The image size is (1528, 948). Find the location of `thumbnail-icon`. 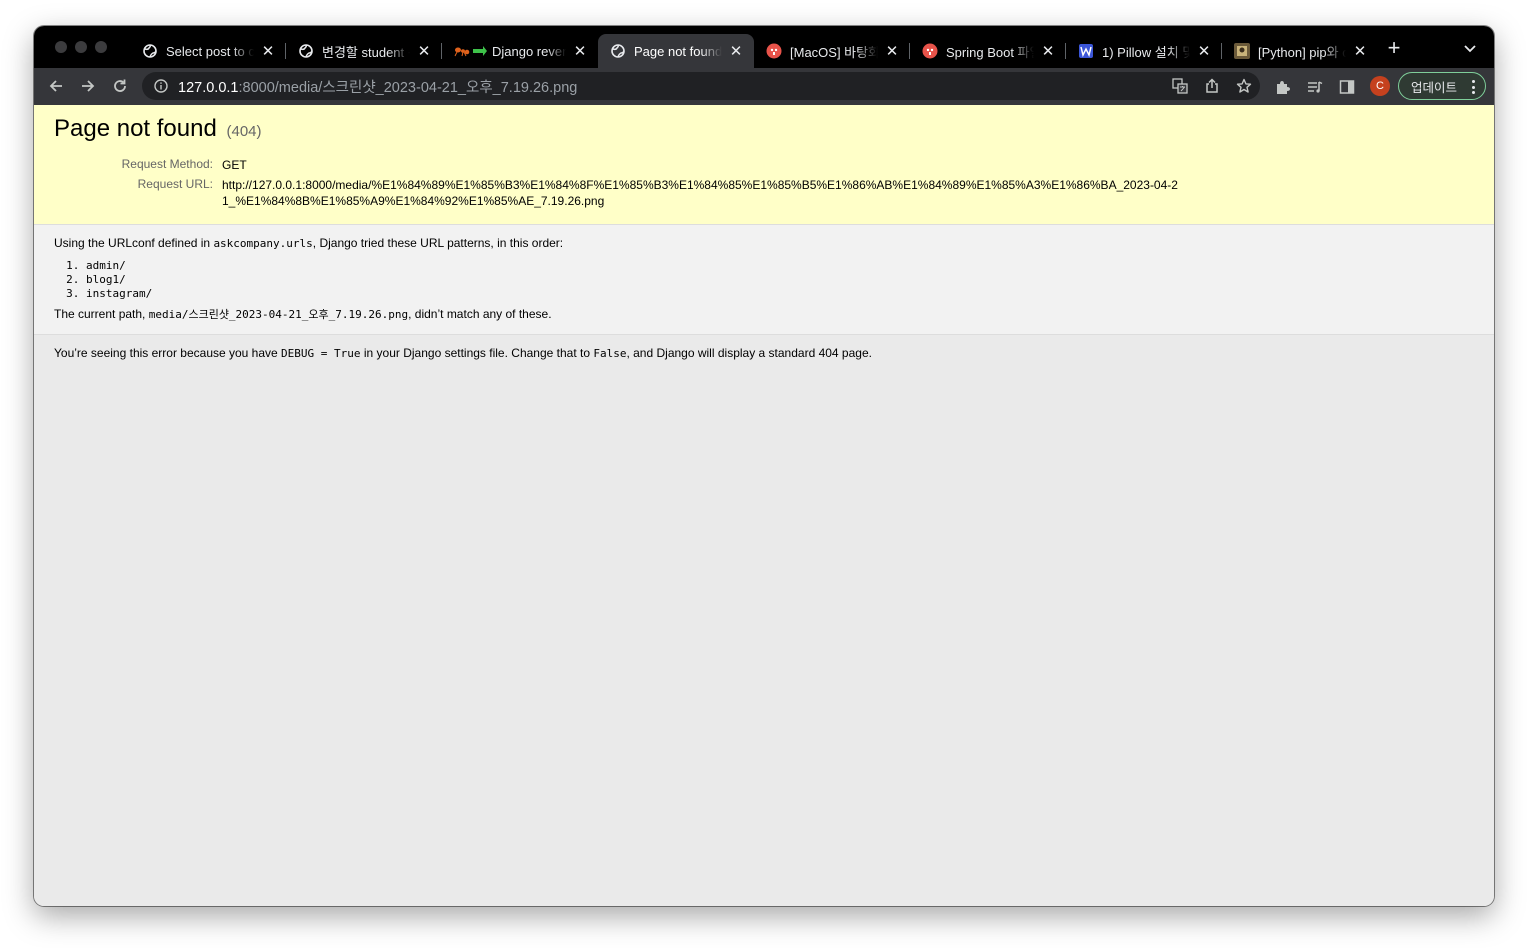

thumbnail-icon is located at coordinates (1242, 51).